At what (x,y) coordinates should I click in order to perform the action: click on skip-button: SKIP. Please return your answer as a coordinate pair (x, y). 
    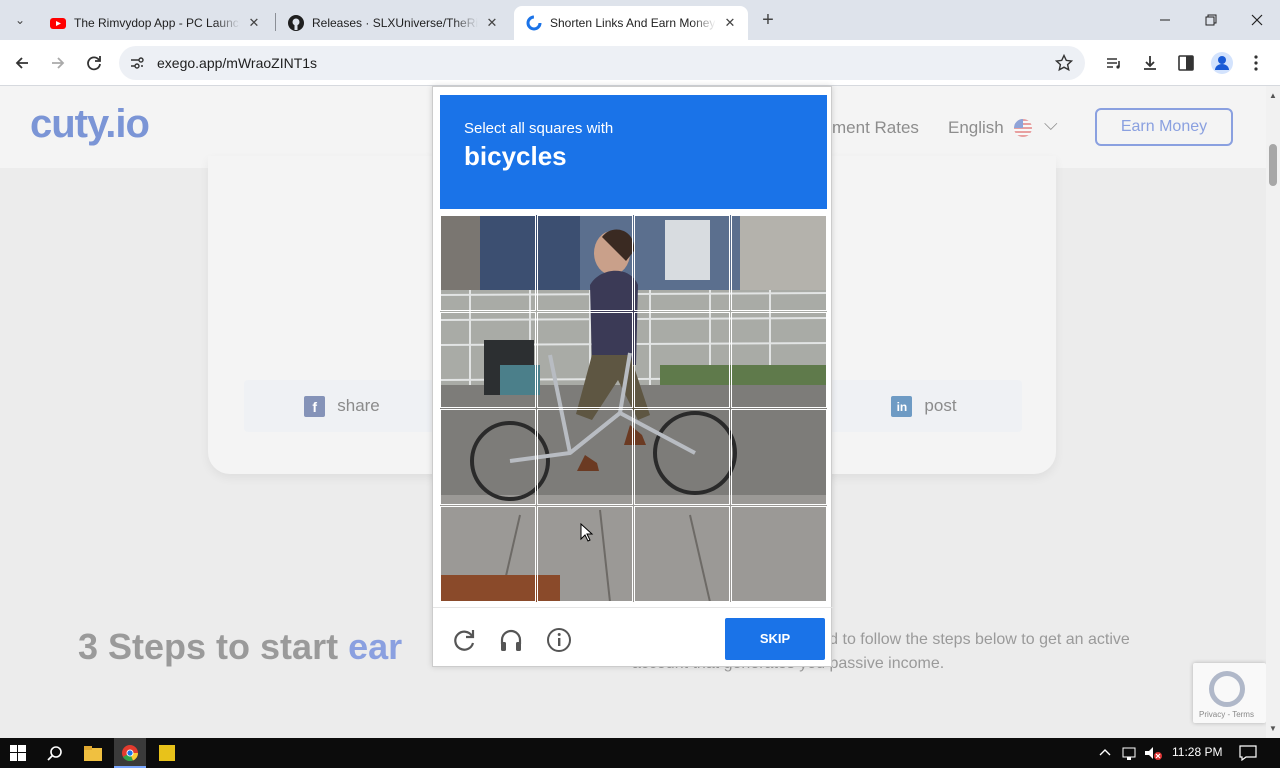
    Looking at the image, I should click on (775, 639).